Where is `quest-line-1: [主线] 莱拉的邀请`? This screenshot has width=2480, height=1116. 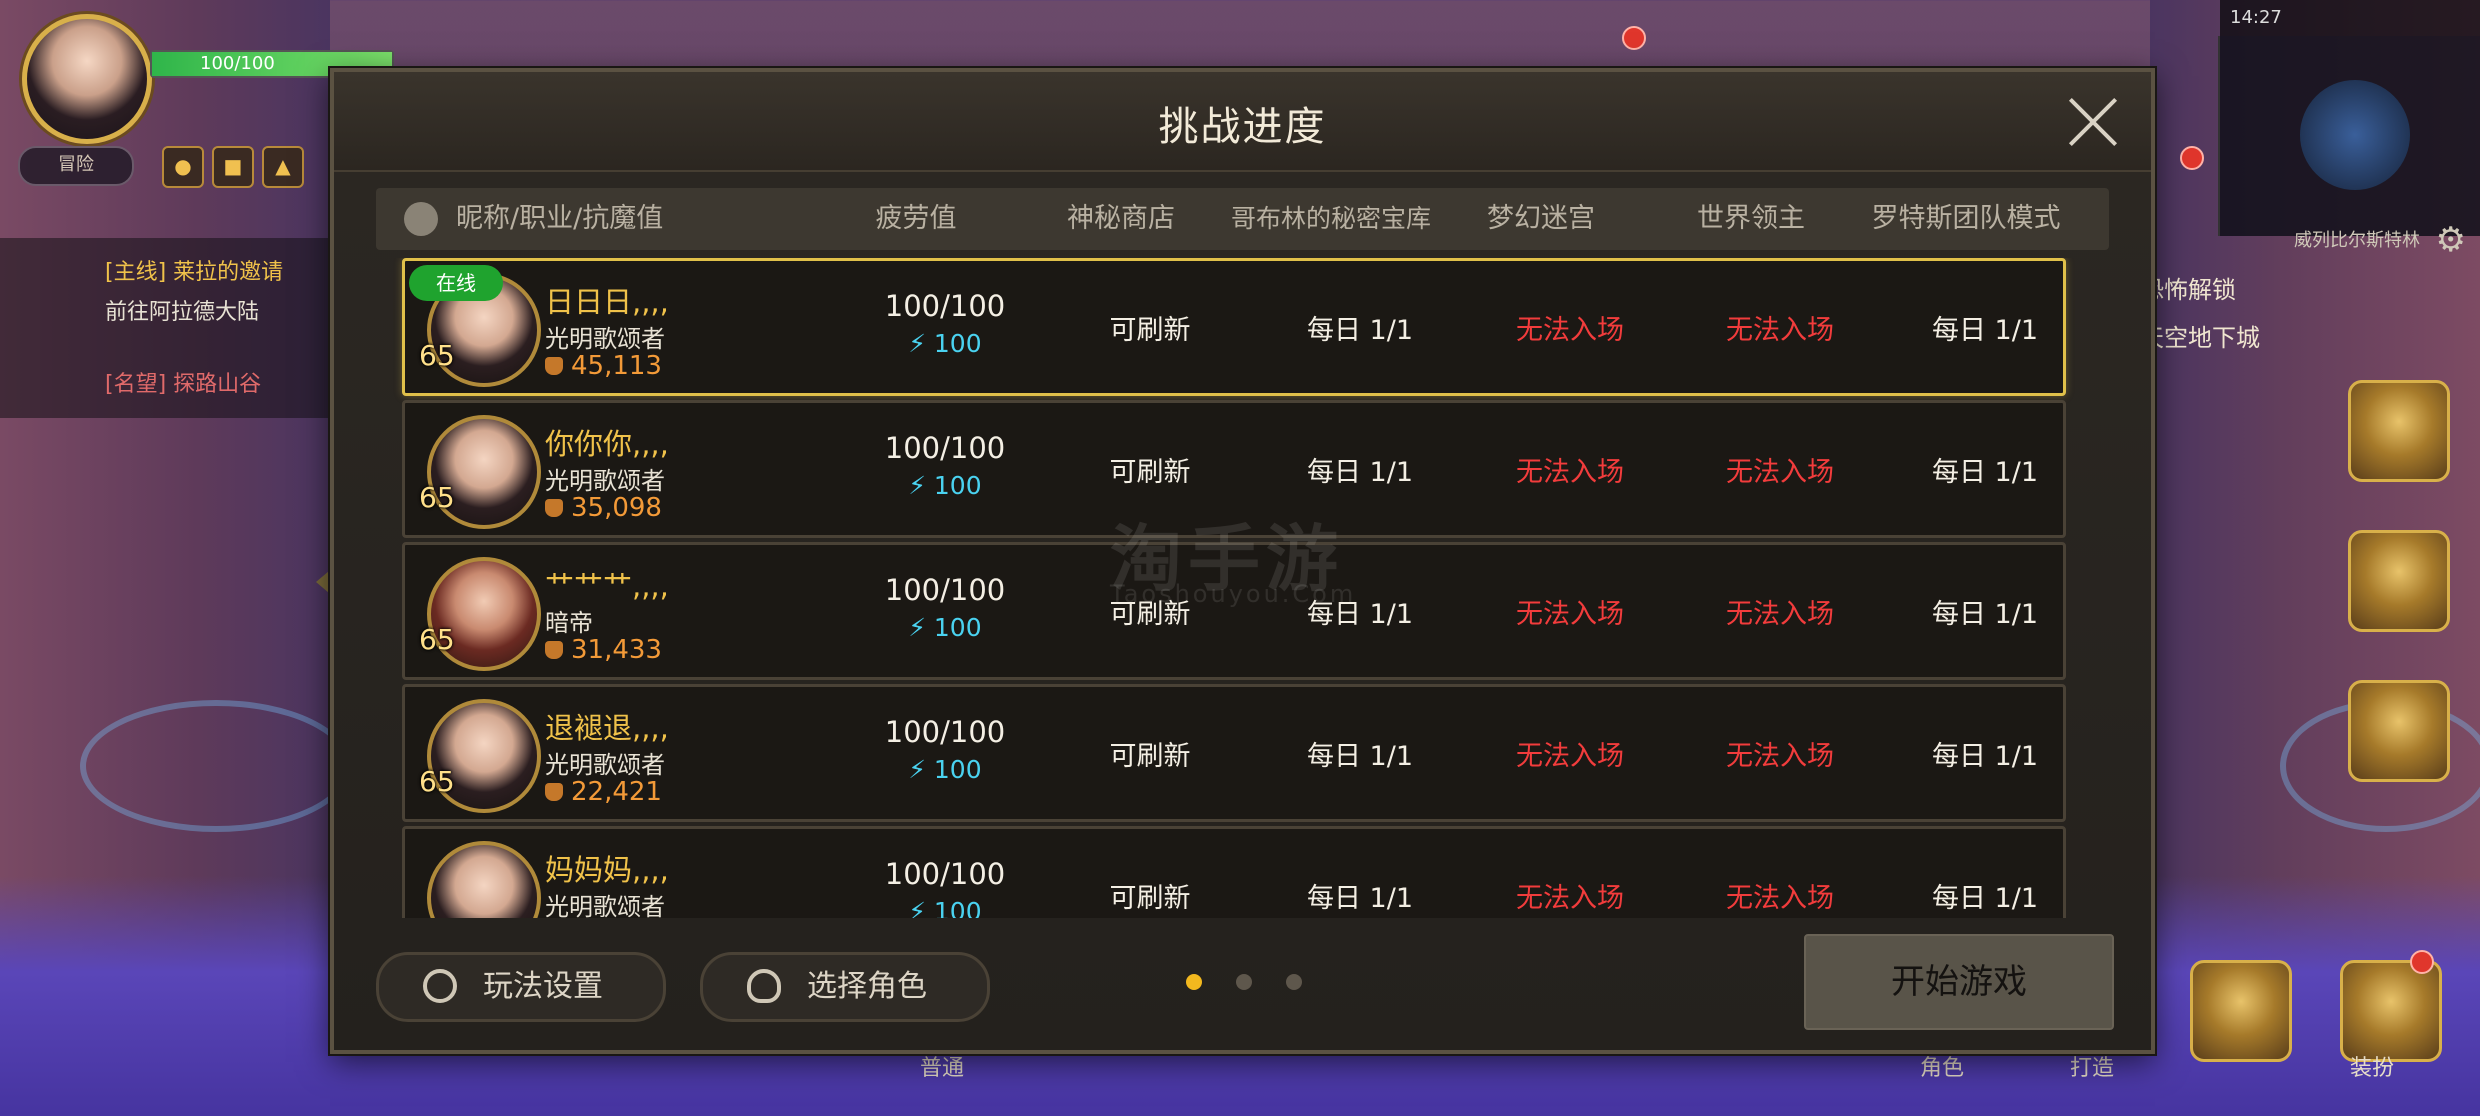 quest-line-1: [主线] 莱拉的邀请 is located at coordinates (194, 270).